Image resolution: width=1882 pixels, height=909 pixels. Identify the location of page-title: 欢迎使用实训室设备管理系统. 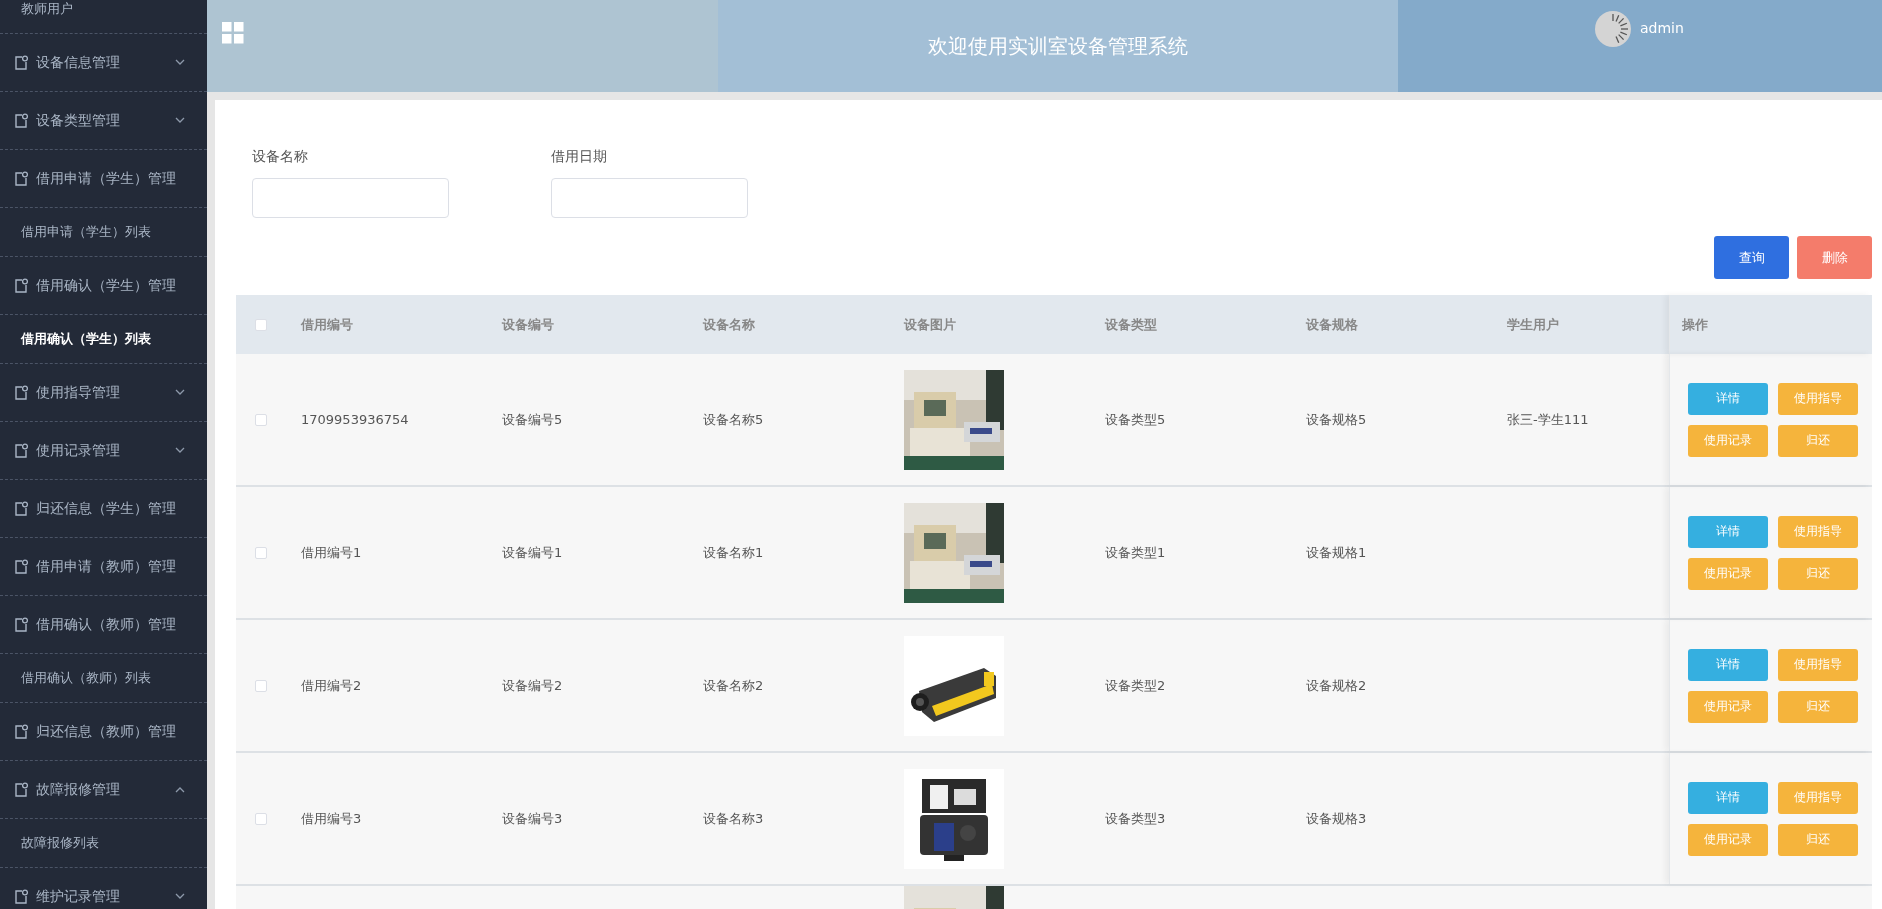
(1058, 46).